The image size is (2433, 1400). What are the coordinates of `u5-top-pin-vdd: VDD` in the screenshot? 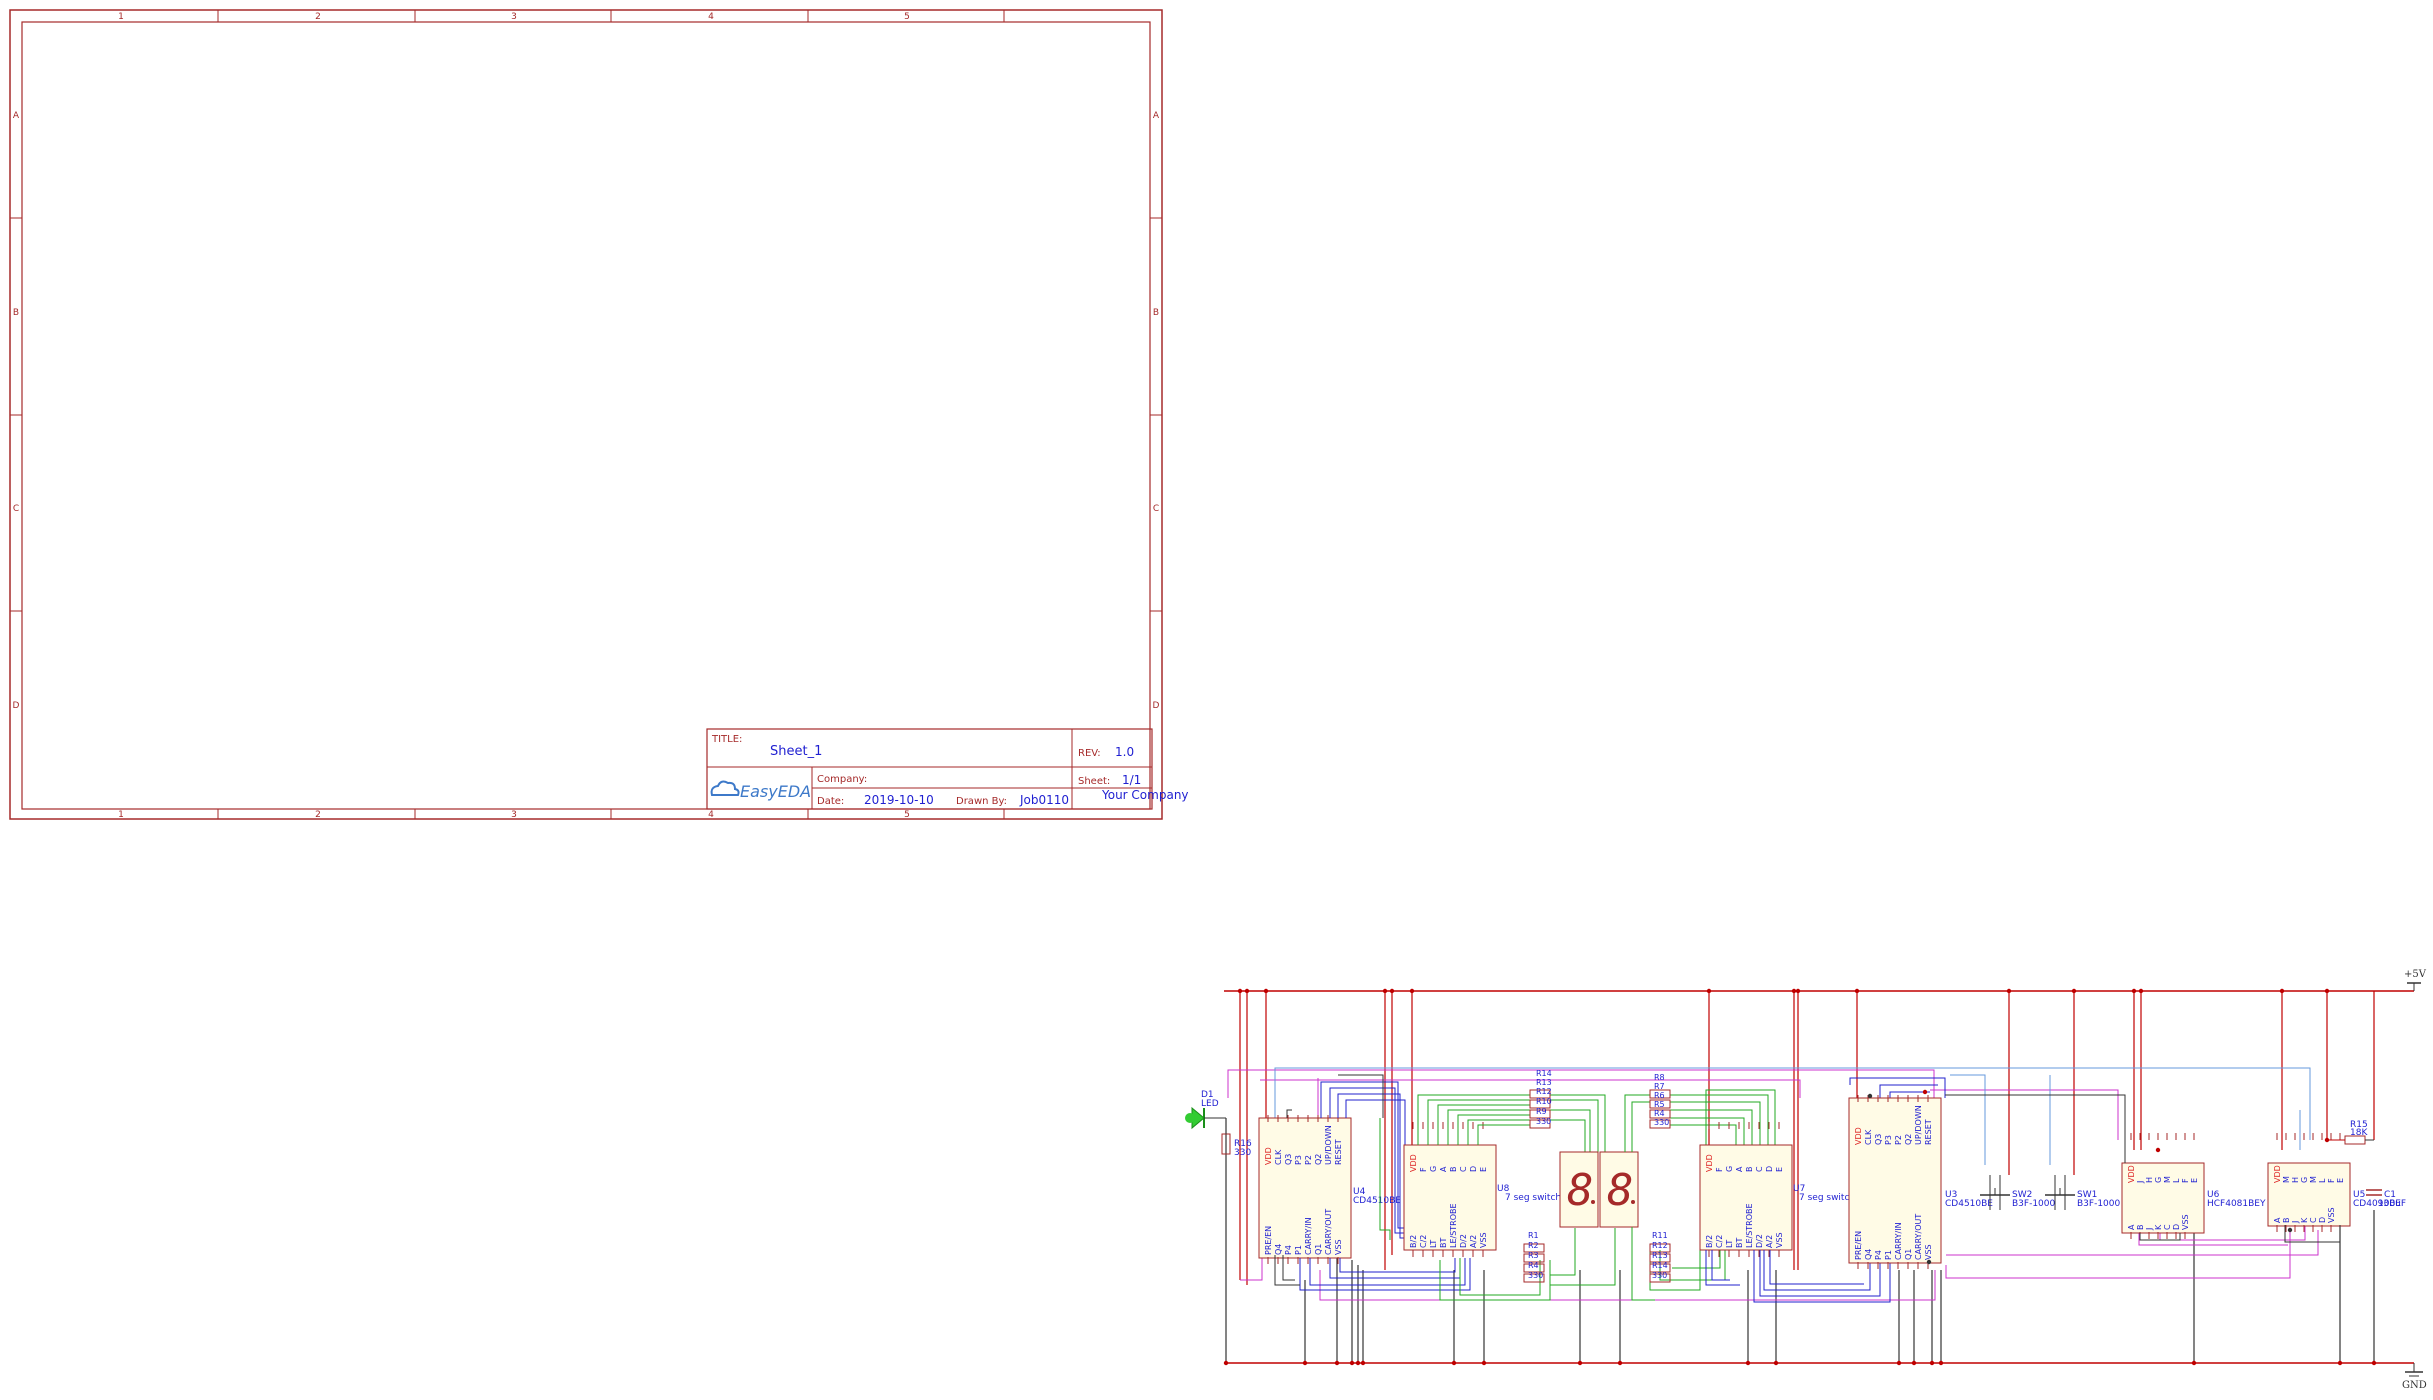 It's located at (2277, 1174).